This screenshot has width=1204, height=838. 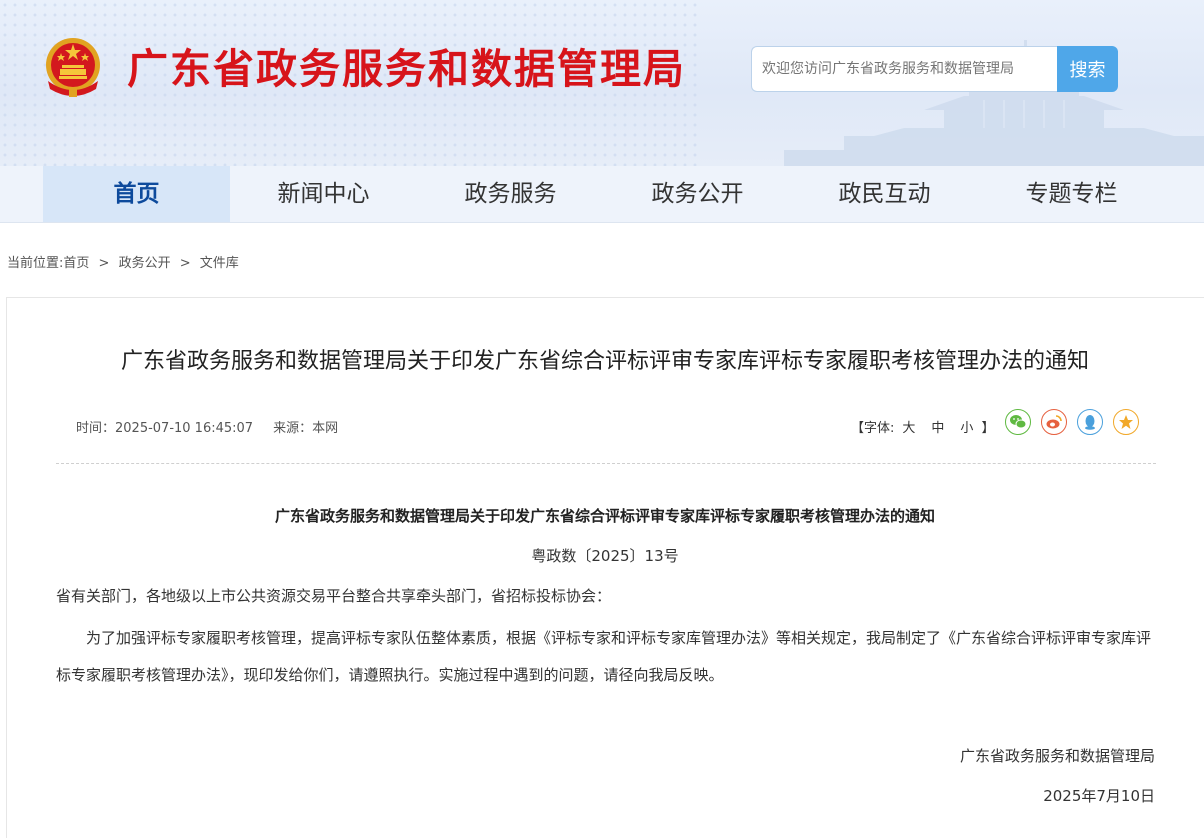 What do you see at coordinates (334, 596) in the screenshot?
I see `document-salutation: 省有关部门，各地级以上市公共资源交易平台整合共享牵头部门，省招标投标协会：` at bounding box center [334, 596].